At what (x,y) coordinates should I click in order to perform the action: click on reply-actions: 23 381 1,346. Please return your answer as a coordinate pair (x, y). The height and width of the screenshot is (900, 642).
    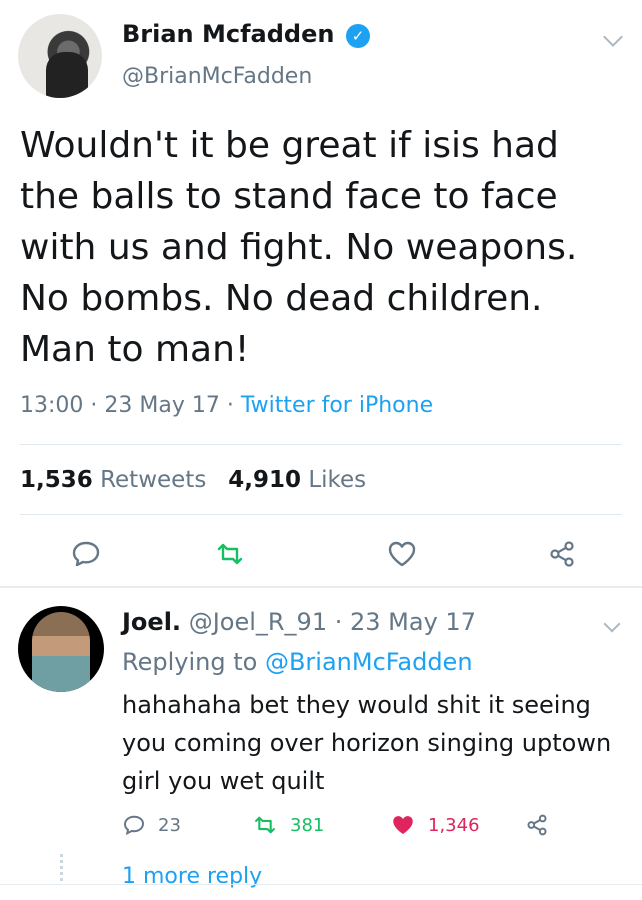
    Looking at the image, I should click on (321, 825).